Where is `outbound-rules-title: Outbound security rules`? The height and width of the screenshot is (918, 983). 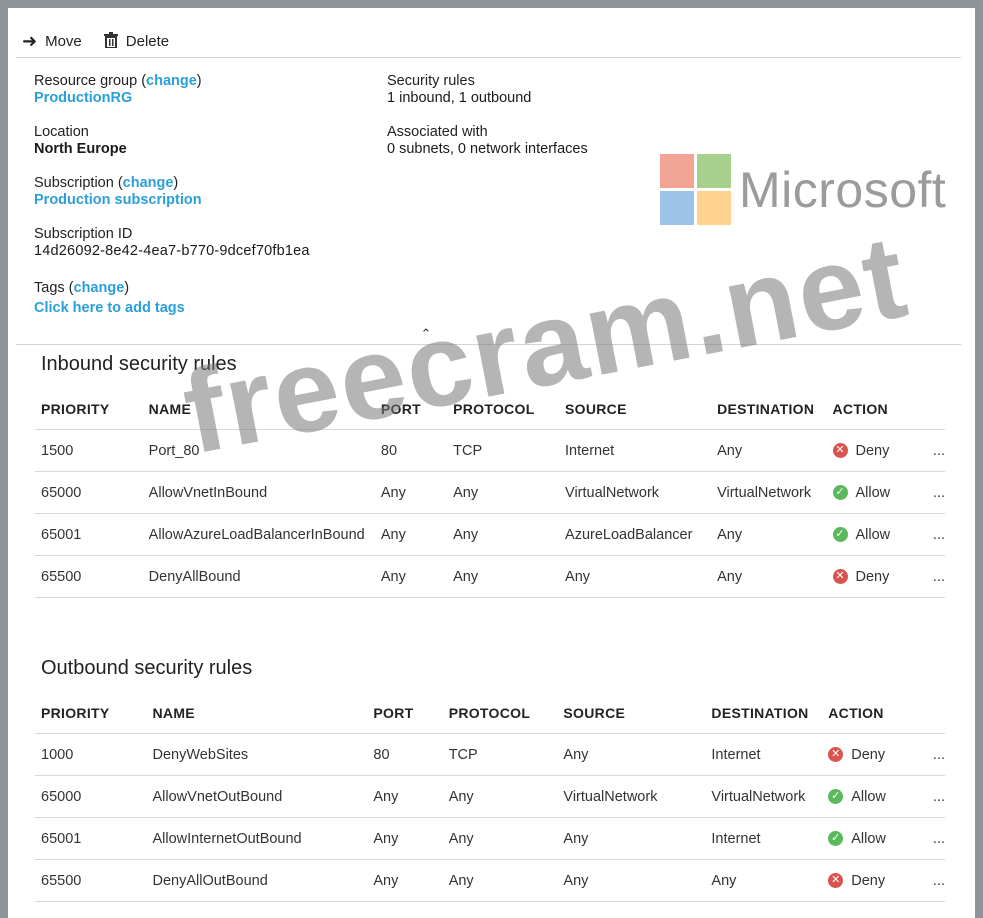
outbound-rules-title: Outbound security rules is located at coordinates (147, 668).